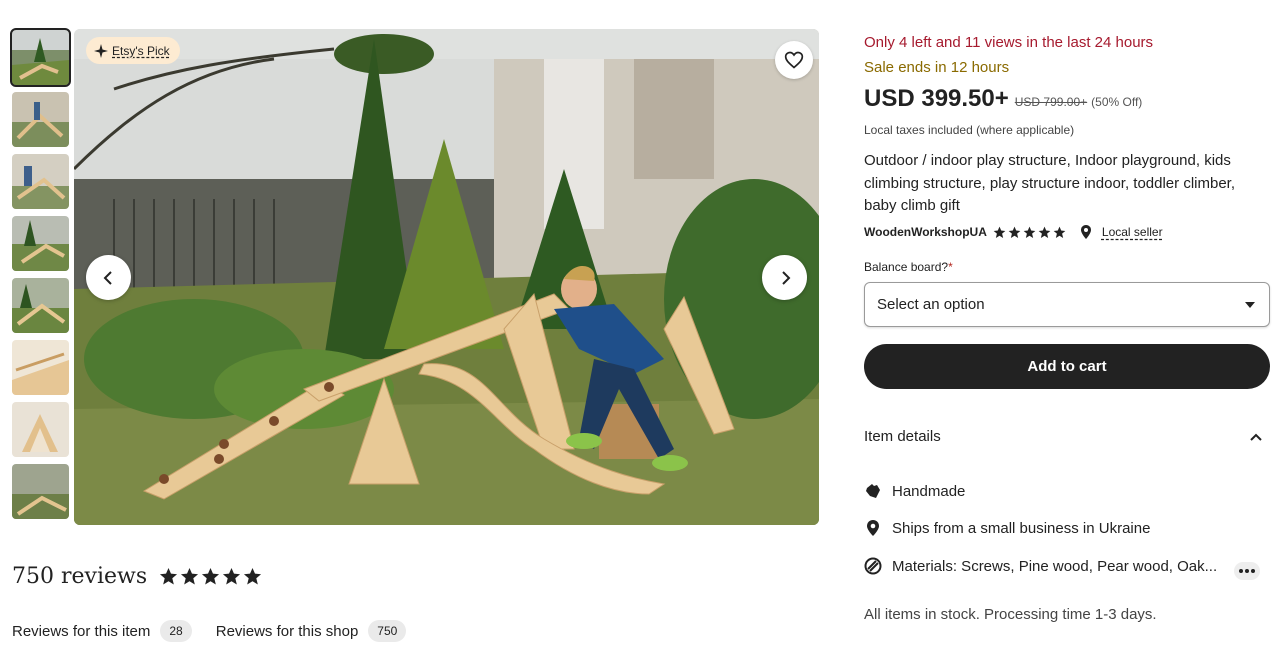  Describe the element at coordinates (931, 304) in the screenshot. I see `select-value: Select an option` at that location.